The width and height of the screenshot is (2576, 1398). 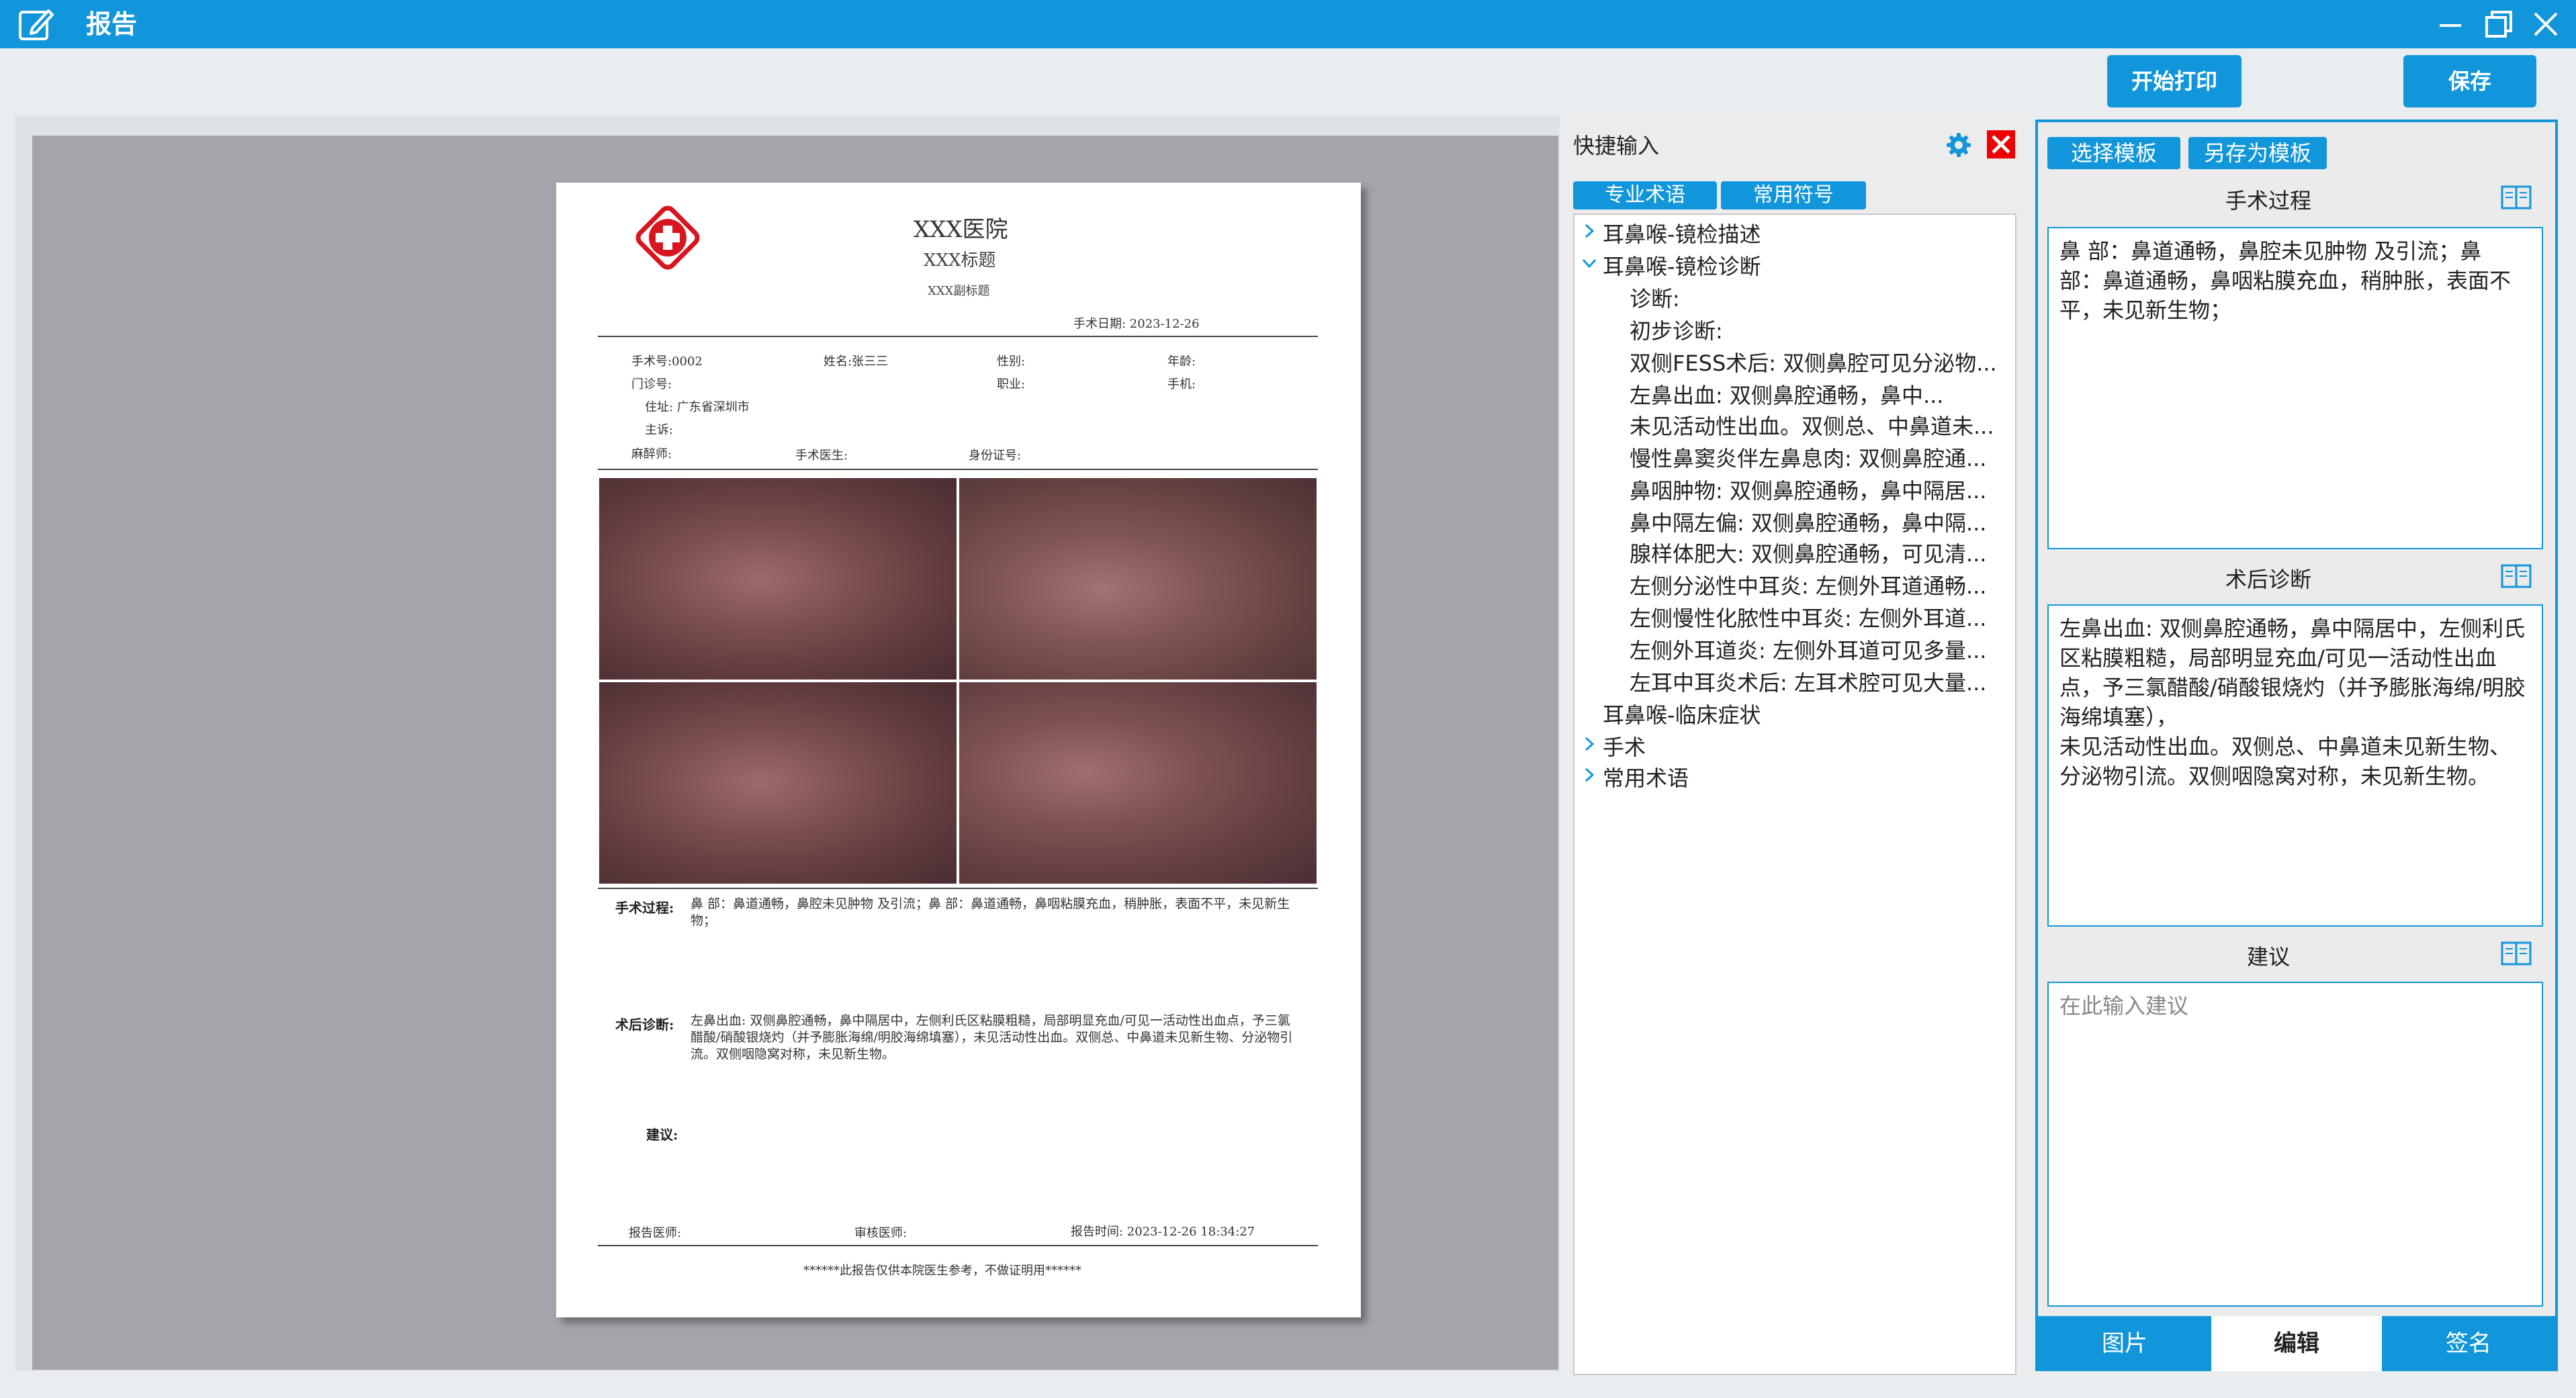 I want to click on minimize-icon, so click(x=2451, y=24).